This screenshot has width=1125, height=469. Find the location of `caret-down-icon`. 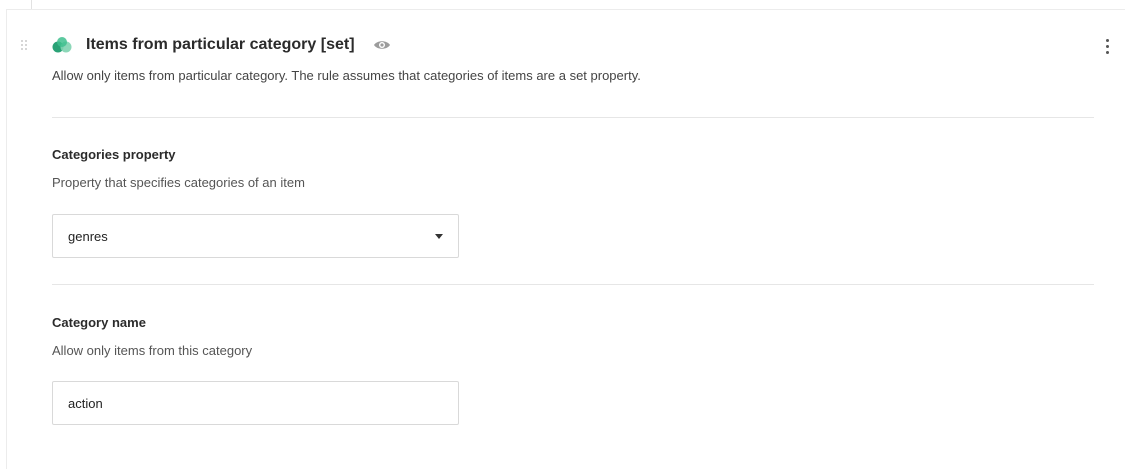

caret-down-icon is located at coordinates (439, 236).